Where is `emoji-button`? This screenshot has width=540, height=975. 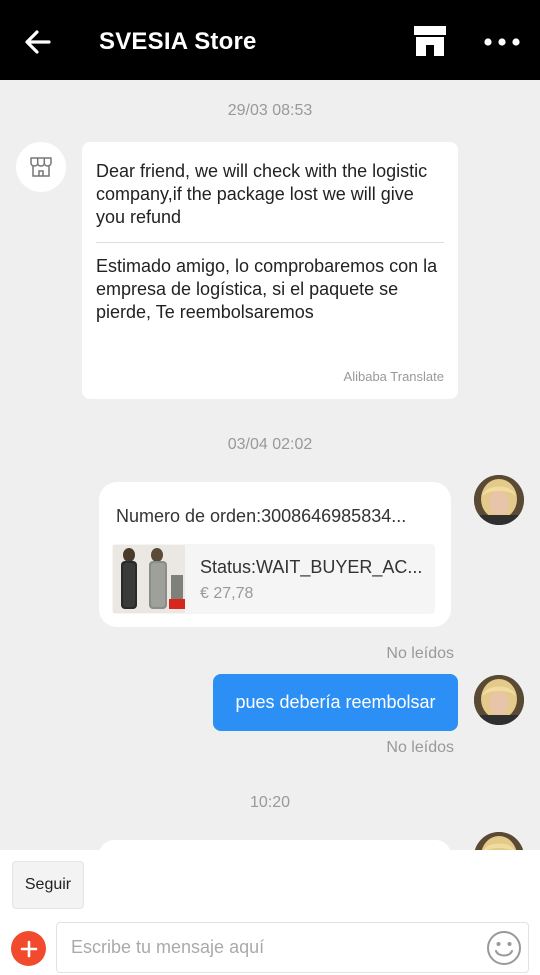
emoji-button is located at coordinates (504, 948).